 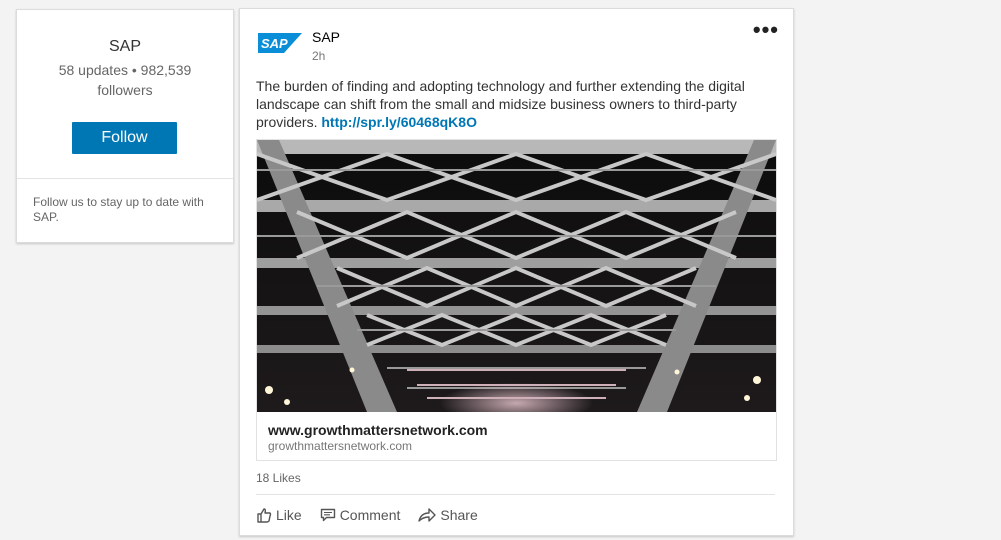 I want to click on post-link: http://spr.ly/60468qK8O, so click(x=399, y=122).